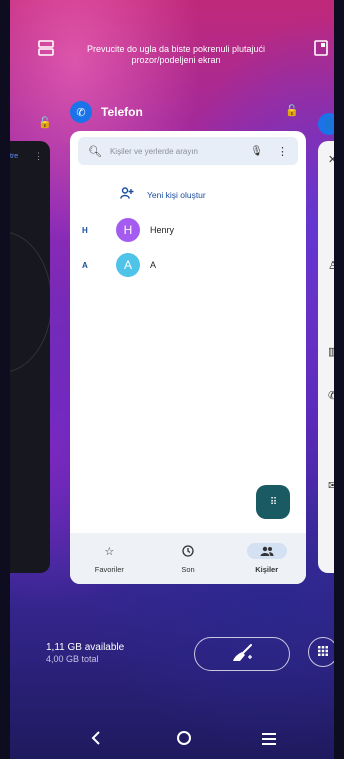 The height and width of the screenshot is (759, 344). What do you see at coordinates (266, 551) in the screenshot?
I see `people-icon` at bounding box center [266, 551].